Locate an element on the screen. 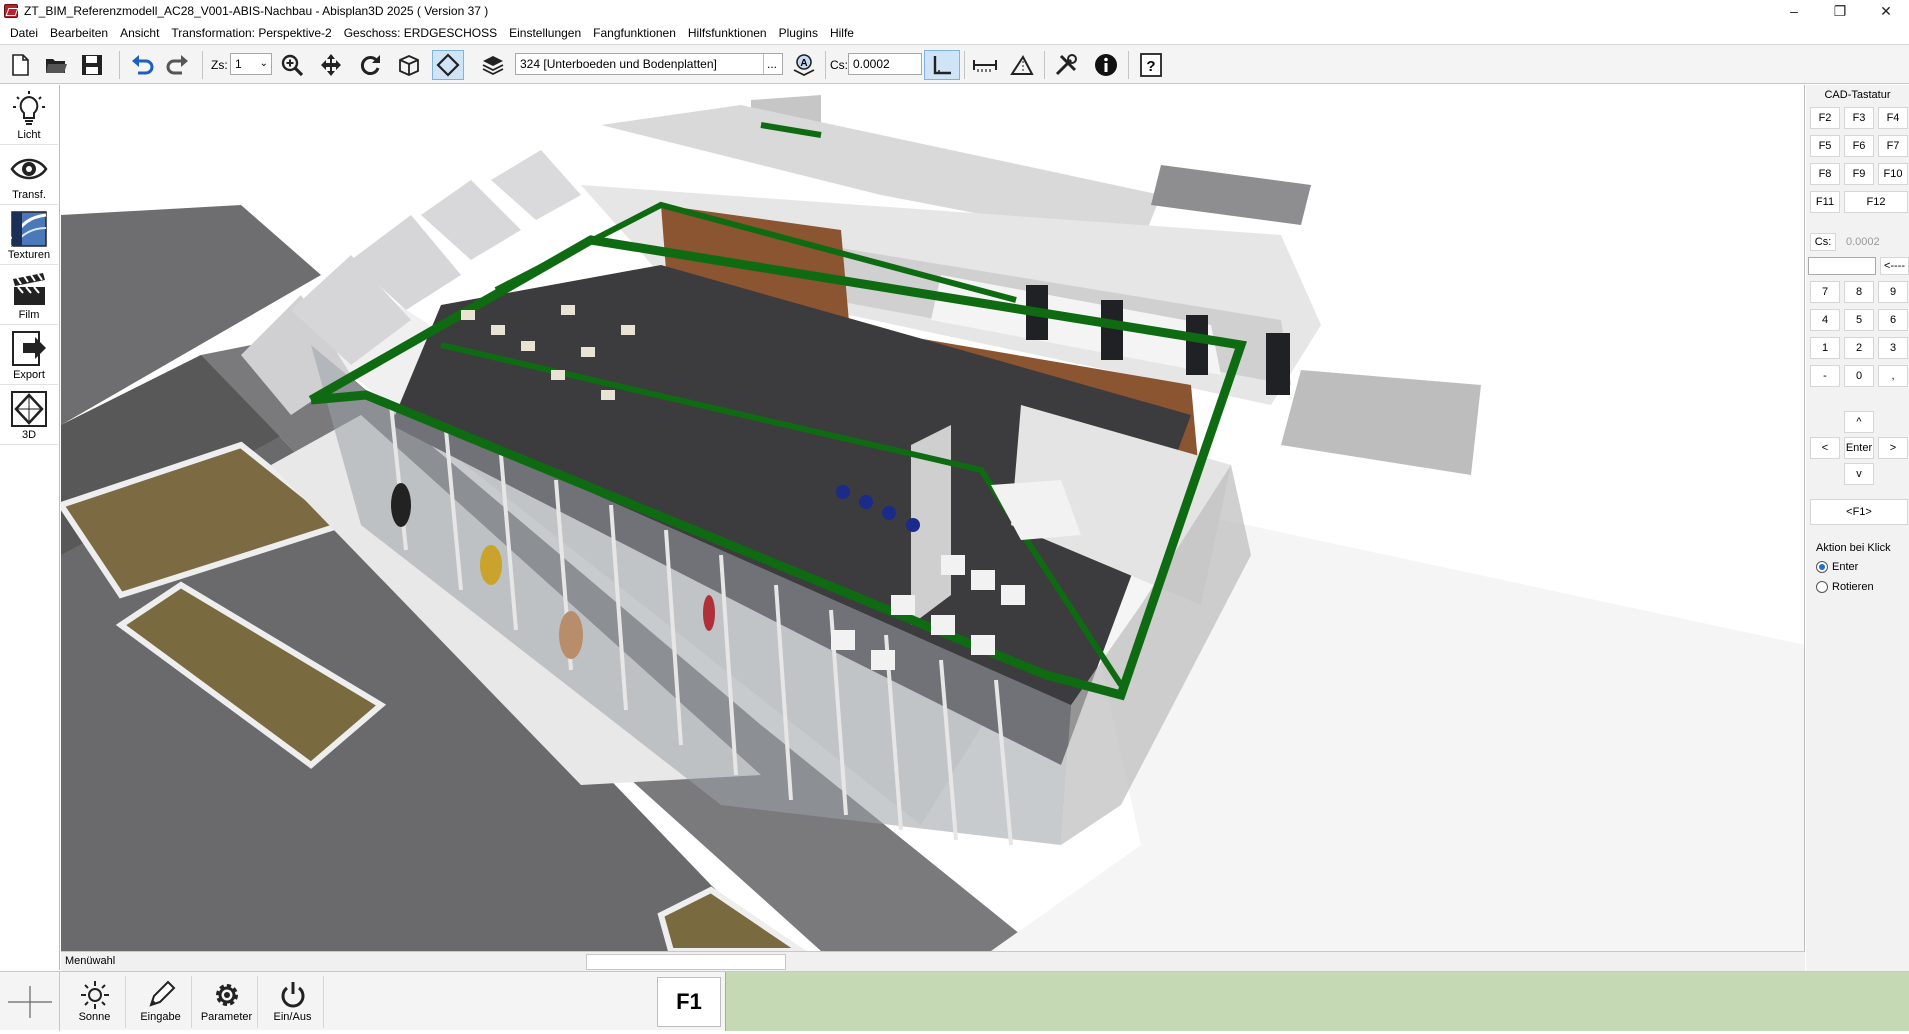 The width and height of the screenshot is (1909, 1034). key-f1: <F1> is located at coordinates (1859, 512).